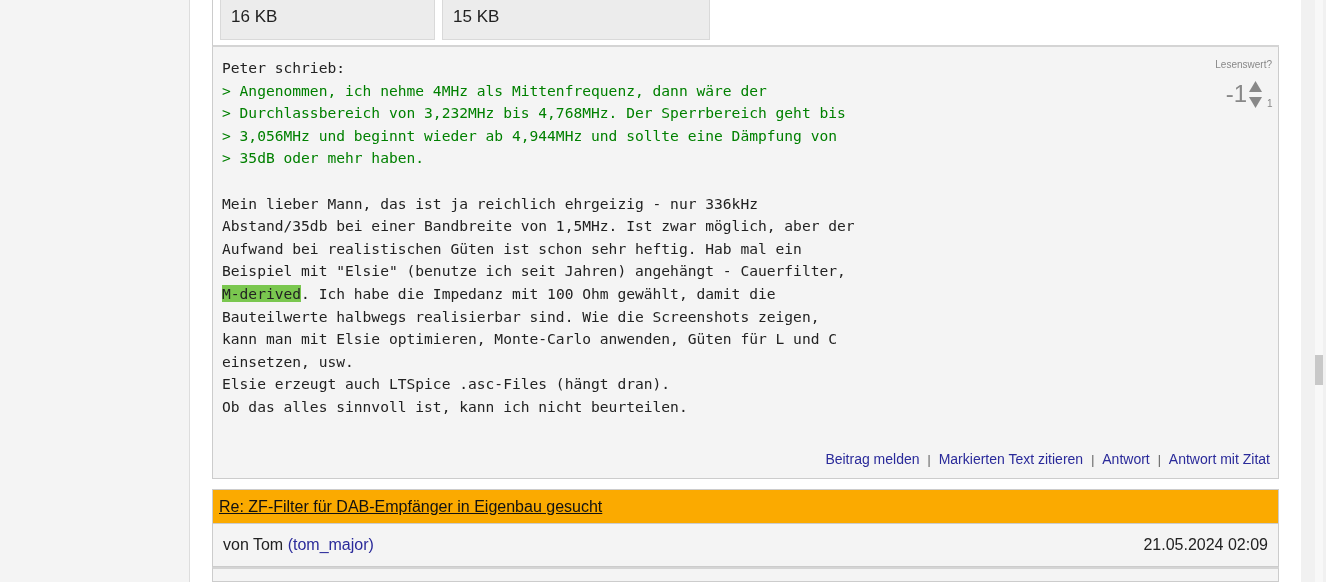  I want to click on text-line: Elsie erzeugt auch LTSpice .asc-Files (hängt dran)., so click(446, 384).